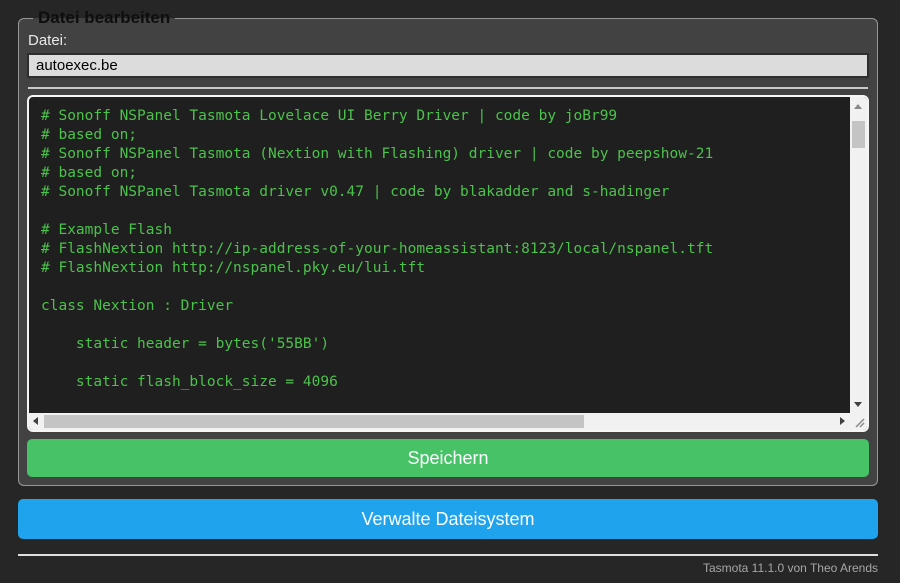  I want to click on scroll-right-icon, so click(842, 421).